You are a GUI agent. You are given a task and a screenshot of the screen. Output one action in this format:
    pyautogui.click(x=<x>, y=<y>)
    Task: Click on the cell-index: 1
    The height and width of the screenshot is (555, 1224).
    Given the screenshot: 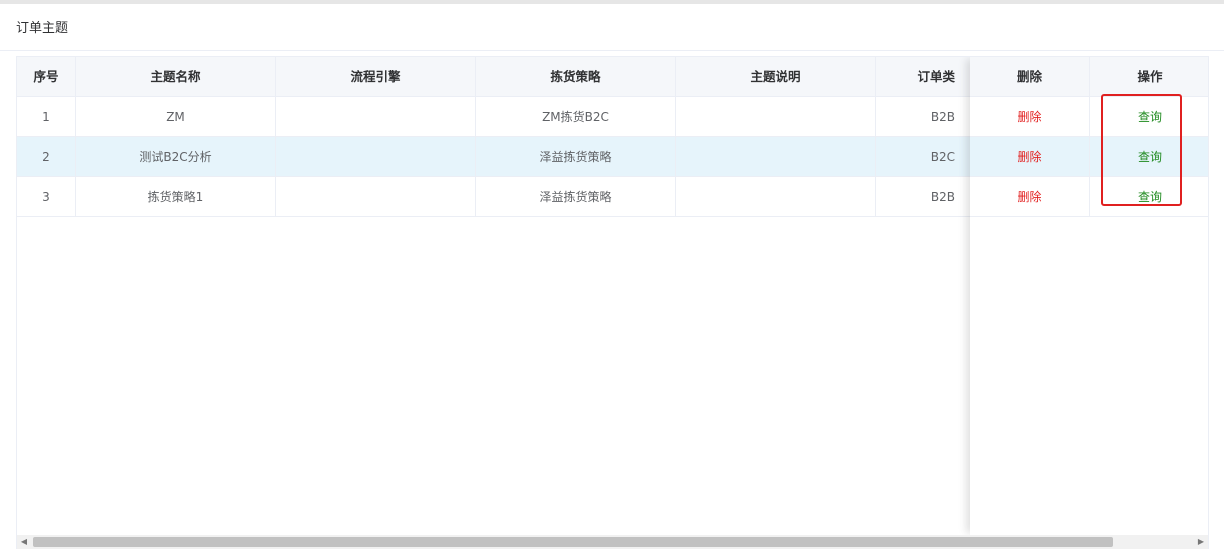 What is the action you would take?
    pyautogui.click(x=46, y=117)
    